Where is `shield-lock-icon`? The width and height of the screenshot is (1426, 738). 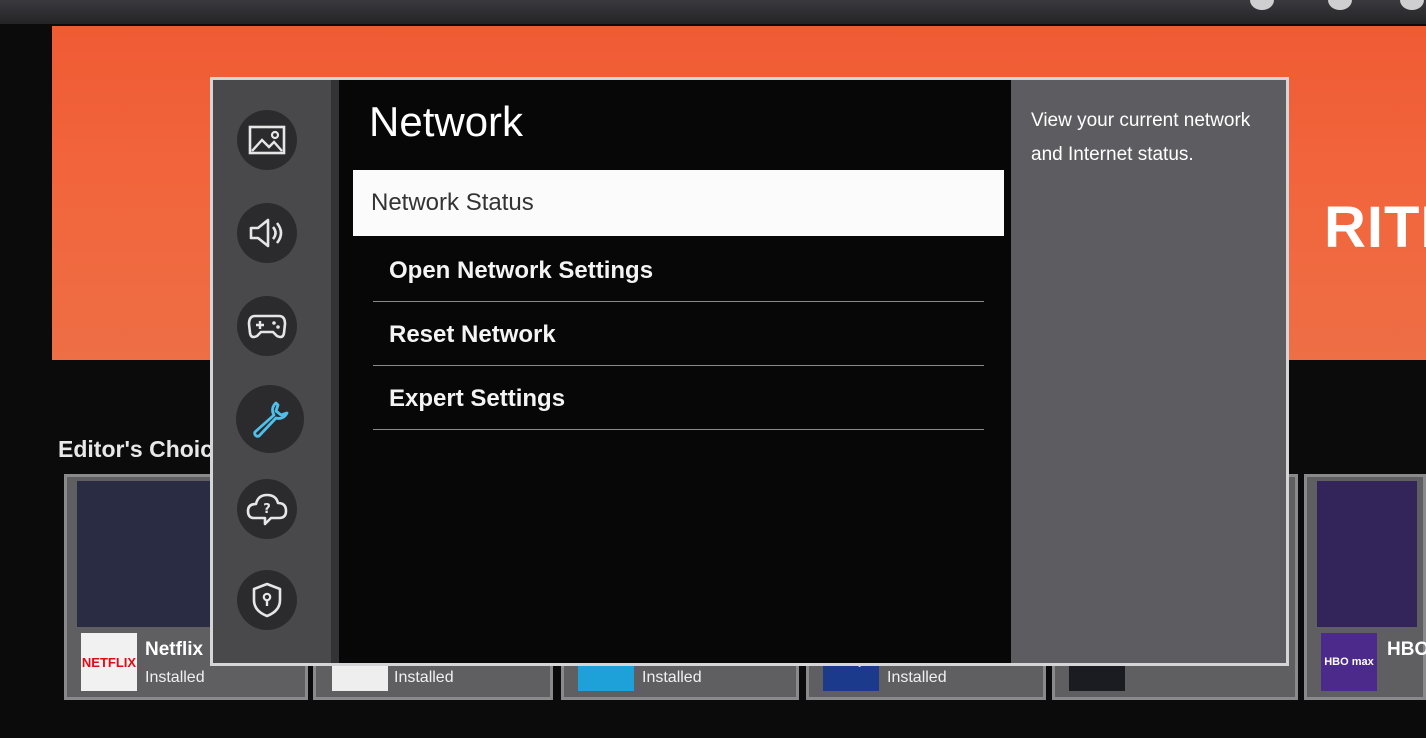 shield-lock-icon is located at coordinates (267, 600).